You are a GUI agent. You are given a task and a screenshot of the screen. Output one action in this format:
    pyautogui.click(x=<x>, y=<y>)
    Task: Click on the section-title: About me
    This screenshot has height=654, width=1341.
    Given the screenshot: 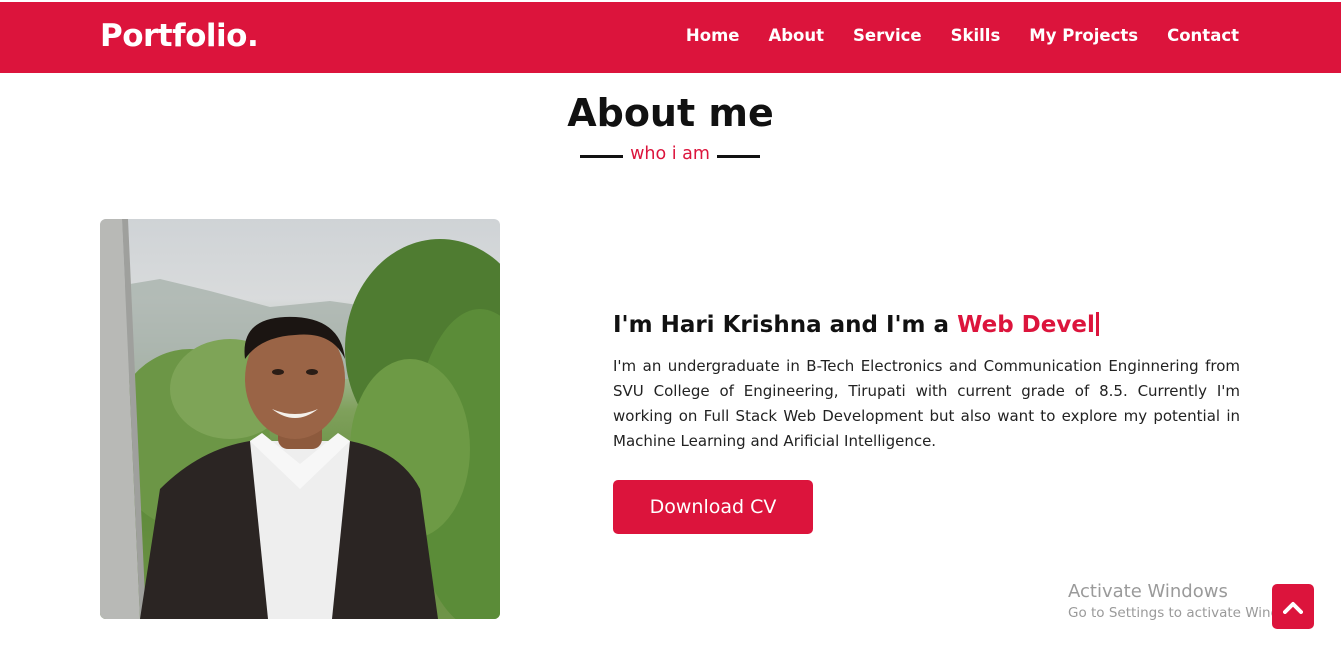 What is the action you would take?
    pyautogui.click(x=670, y=113)
    